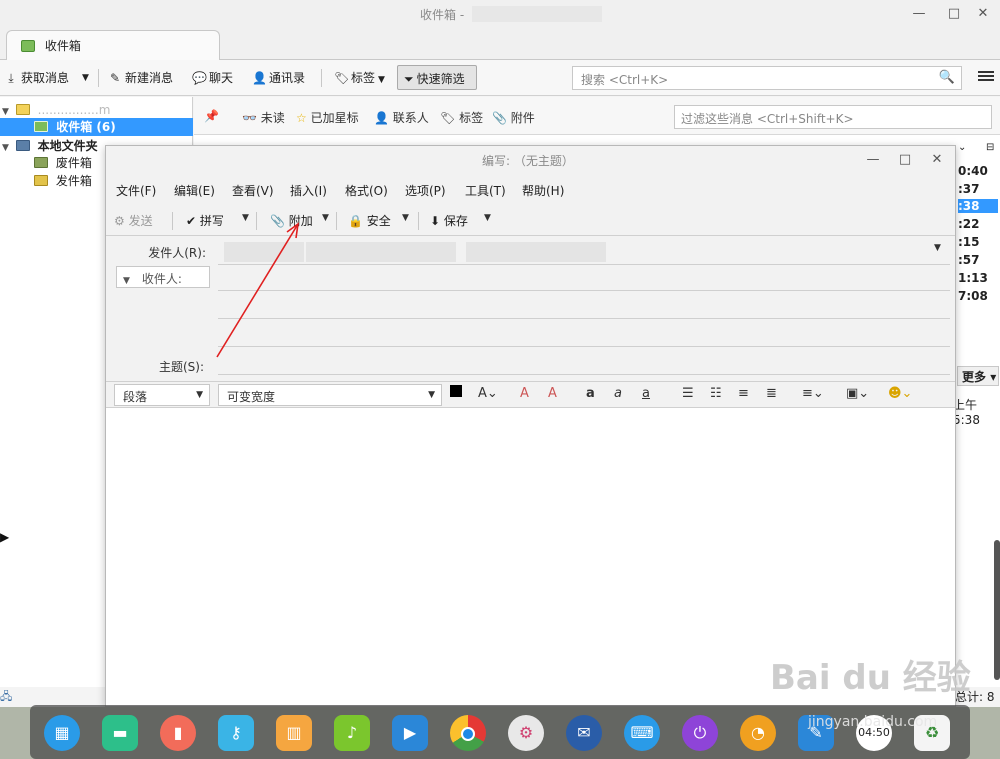 The width and height of the screenshot is (1000, 759). I want to click on watermark-url: jingyan.baidu.com, so click(873, 722).